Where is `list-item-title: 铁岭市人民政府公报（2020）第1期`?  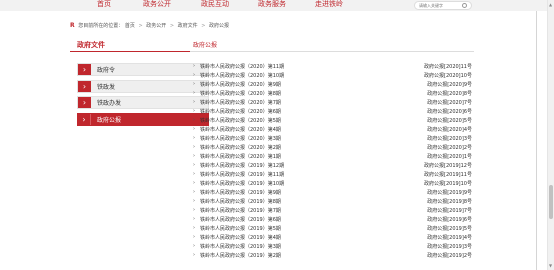
list-item-title: 铁岭市人民政府公报（2020）第1期 is located at coordinates (240, 156).